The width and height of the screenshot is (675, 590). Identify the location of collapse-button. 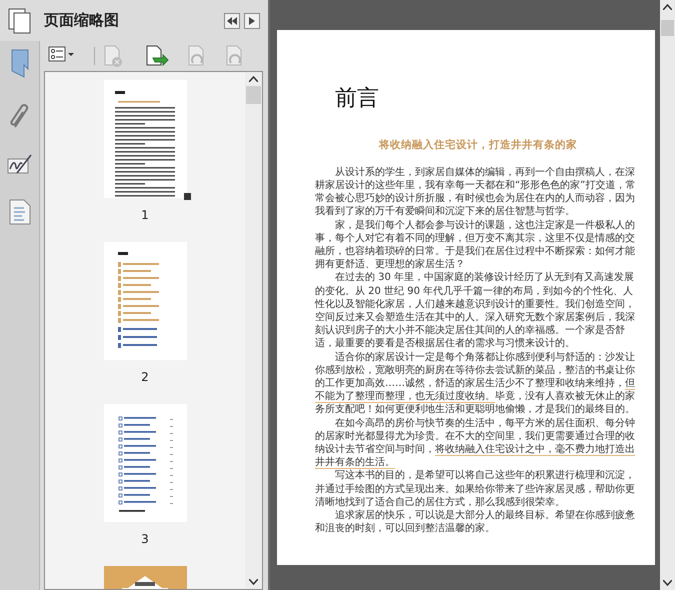
(232, 20).